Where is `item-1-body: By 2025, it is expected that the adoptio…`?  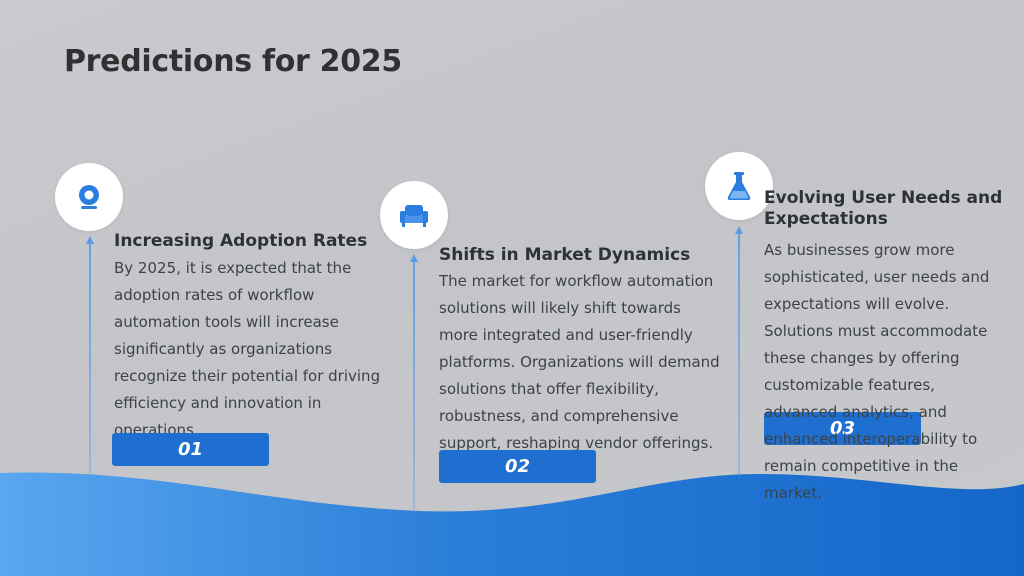 item-1-body: By 2025, it is expected that the adoptio… is located at coordinates (247, 349).